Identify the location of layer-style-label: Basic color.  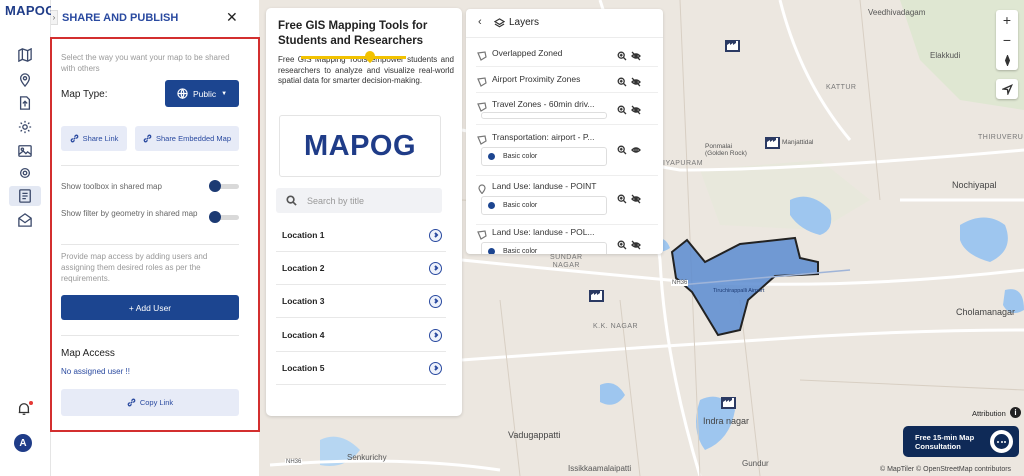
(520, 251).